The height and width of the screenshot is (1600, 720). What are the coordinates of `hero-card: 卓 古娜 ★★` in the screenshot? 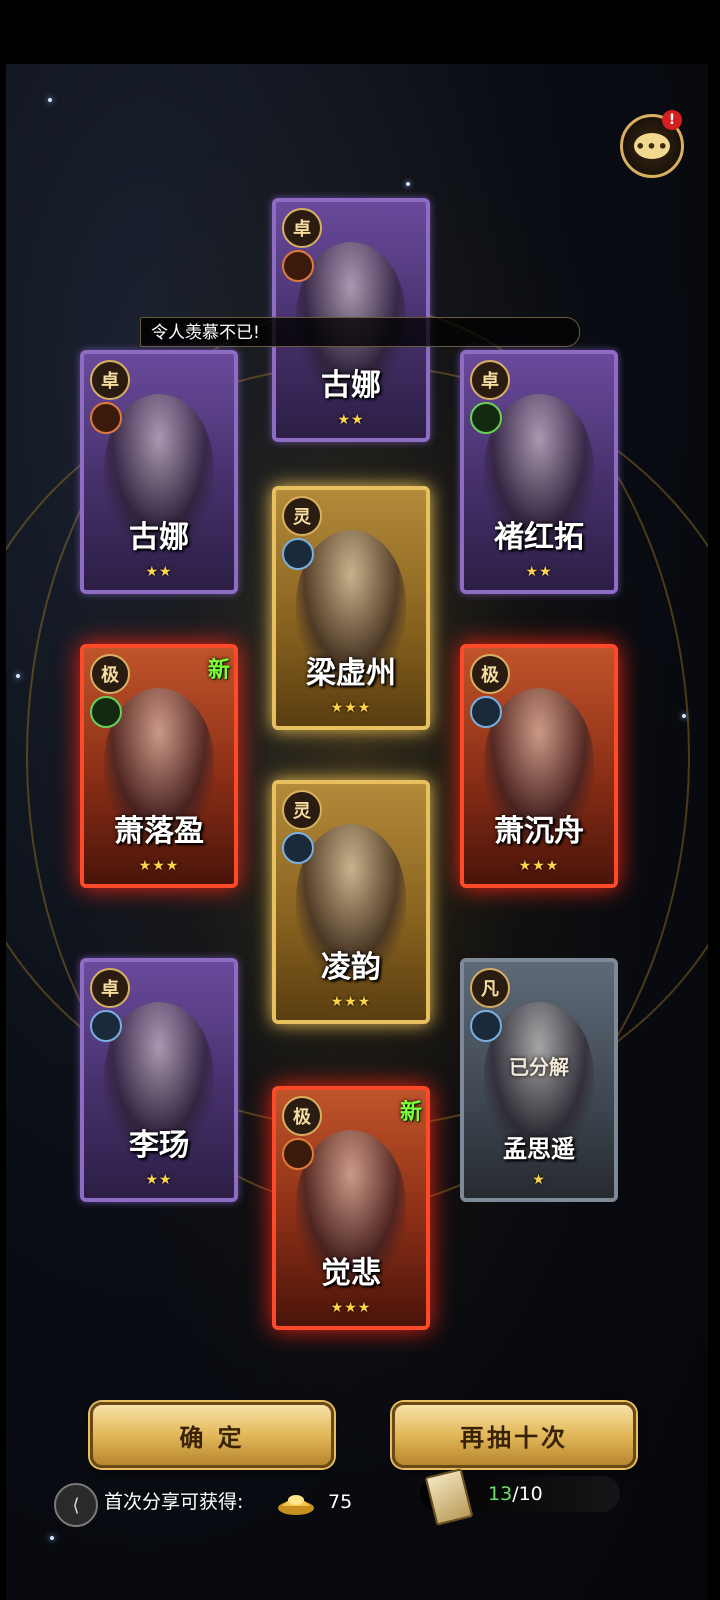 It's located at (159, 472).